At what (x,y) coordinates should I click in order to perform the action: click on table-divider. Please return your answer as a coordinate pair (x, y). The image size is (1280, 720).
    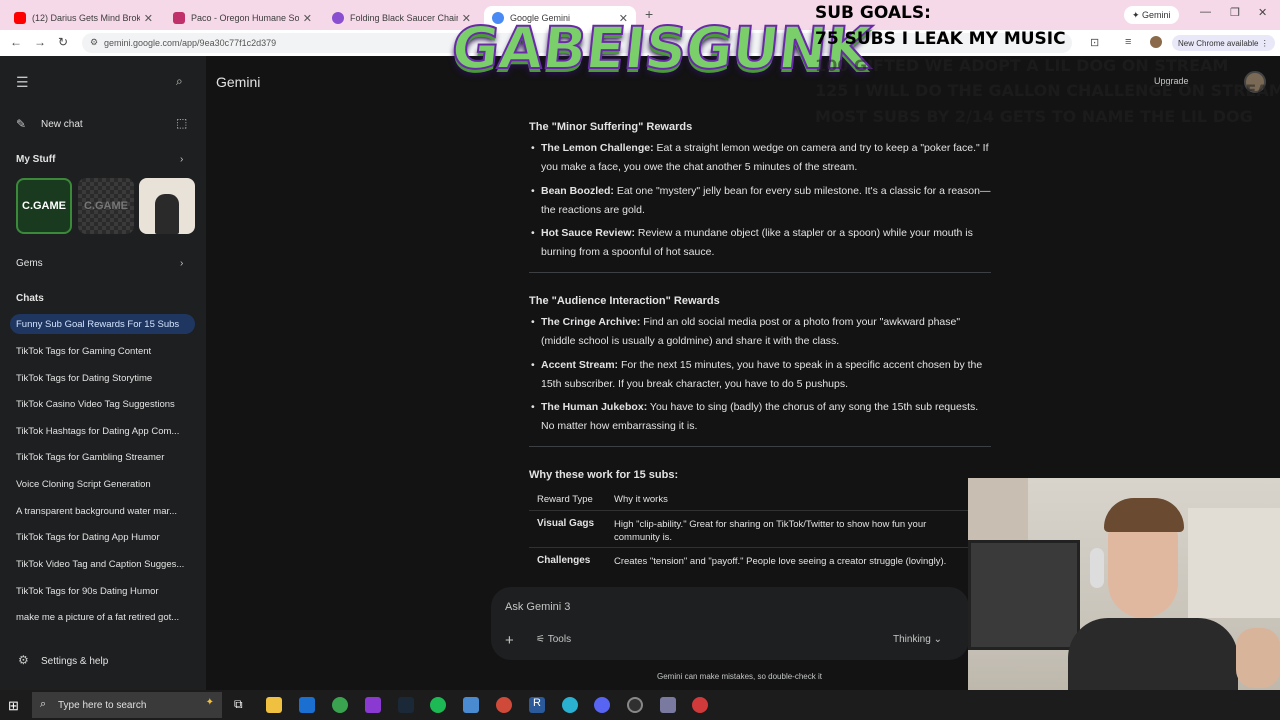
    Looking at the image, I should click on (760, 547).